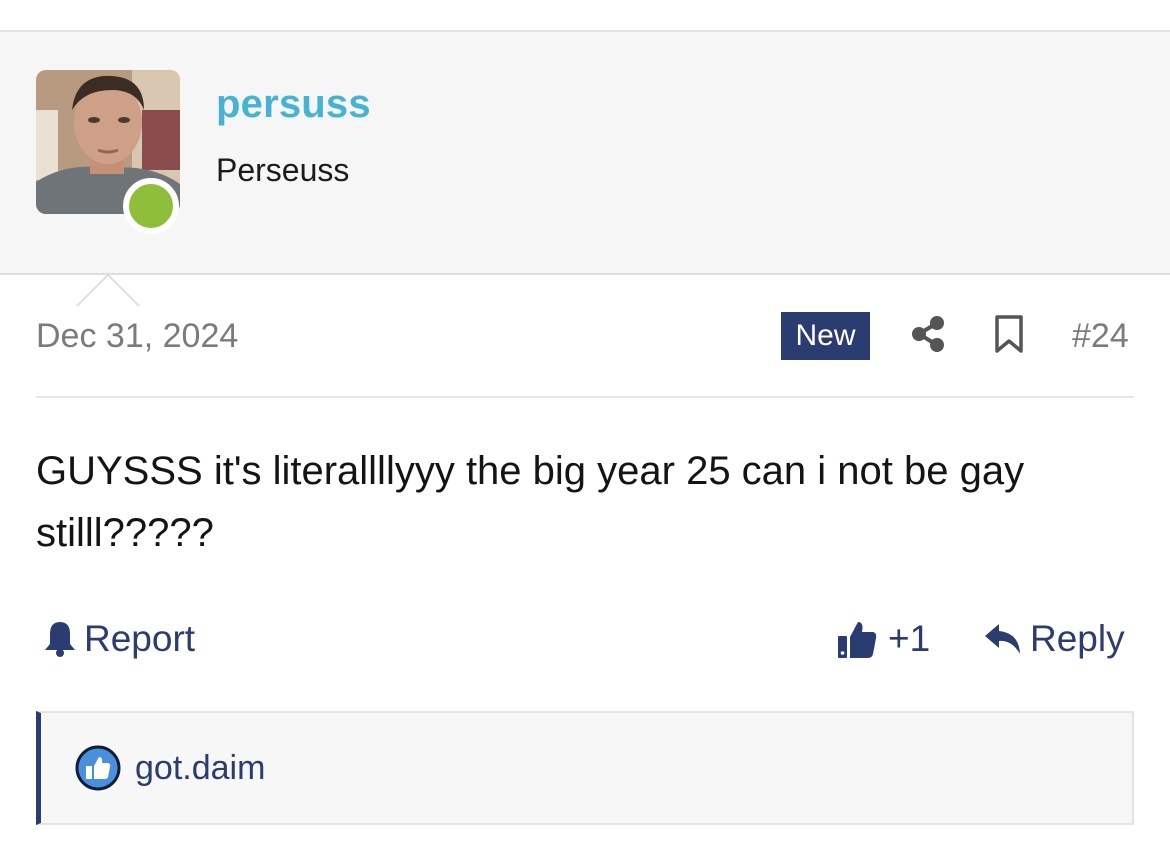  I want to click on user-title: Perseuss, so click(283, 170).